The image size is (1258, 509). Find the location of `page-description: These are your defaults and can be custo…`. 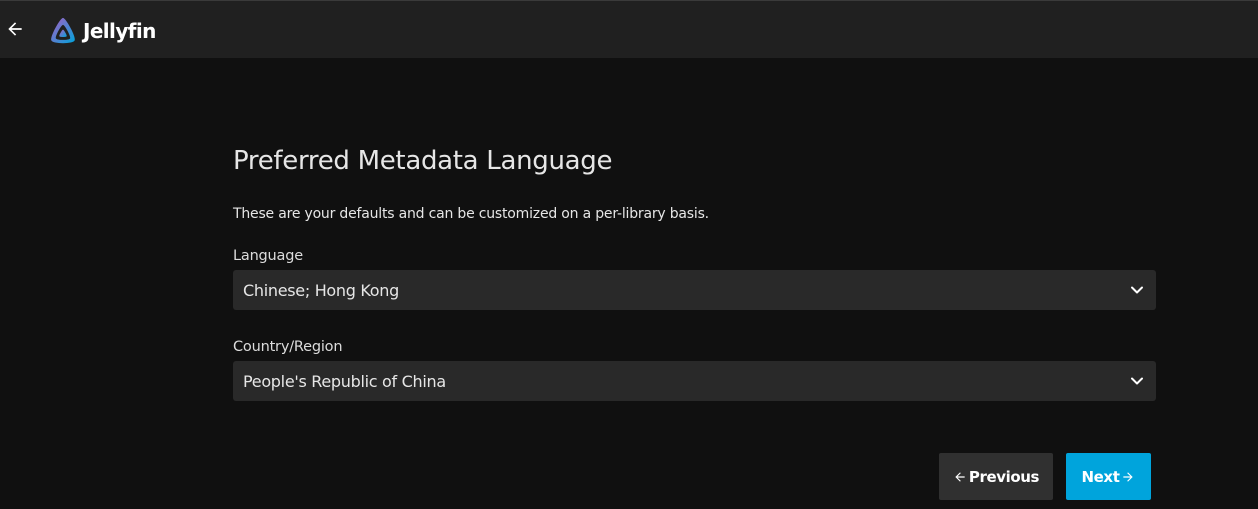

page-description: These are your defaults and can be custo… is located at coordinates (471, 214).